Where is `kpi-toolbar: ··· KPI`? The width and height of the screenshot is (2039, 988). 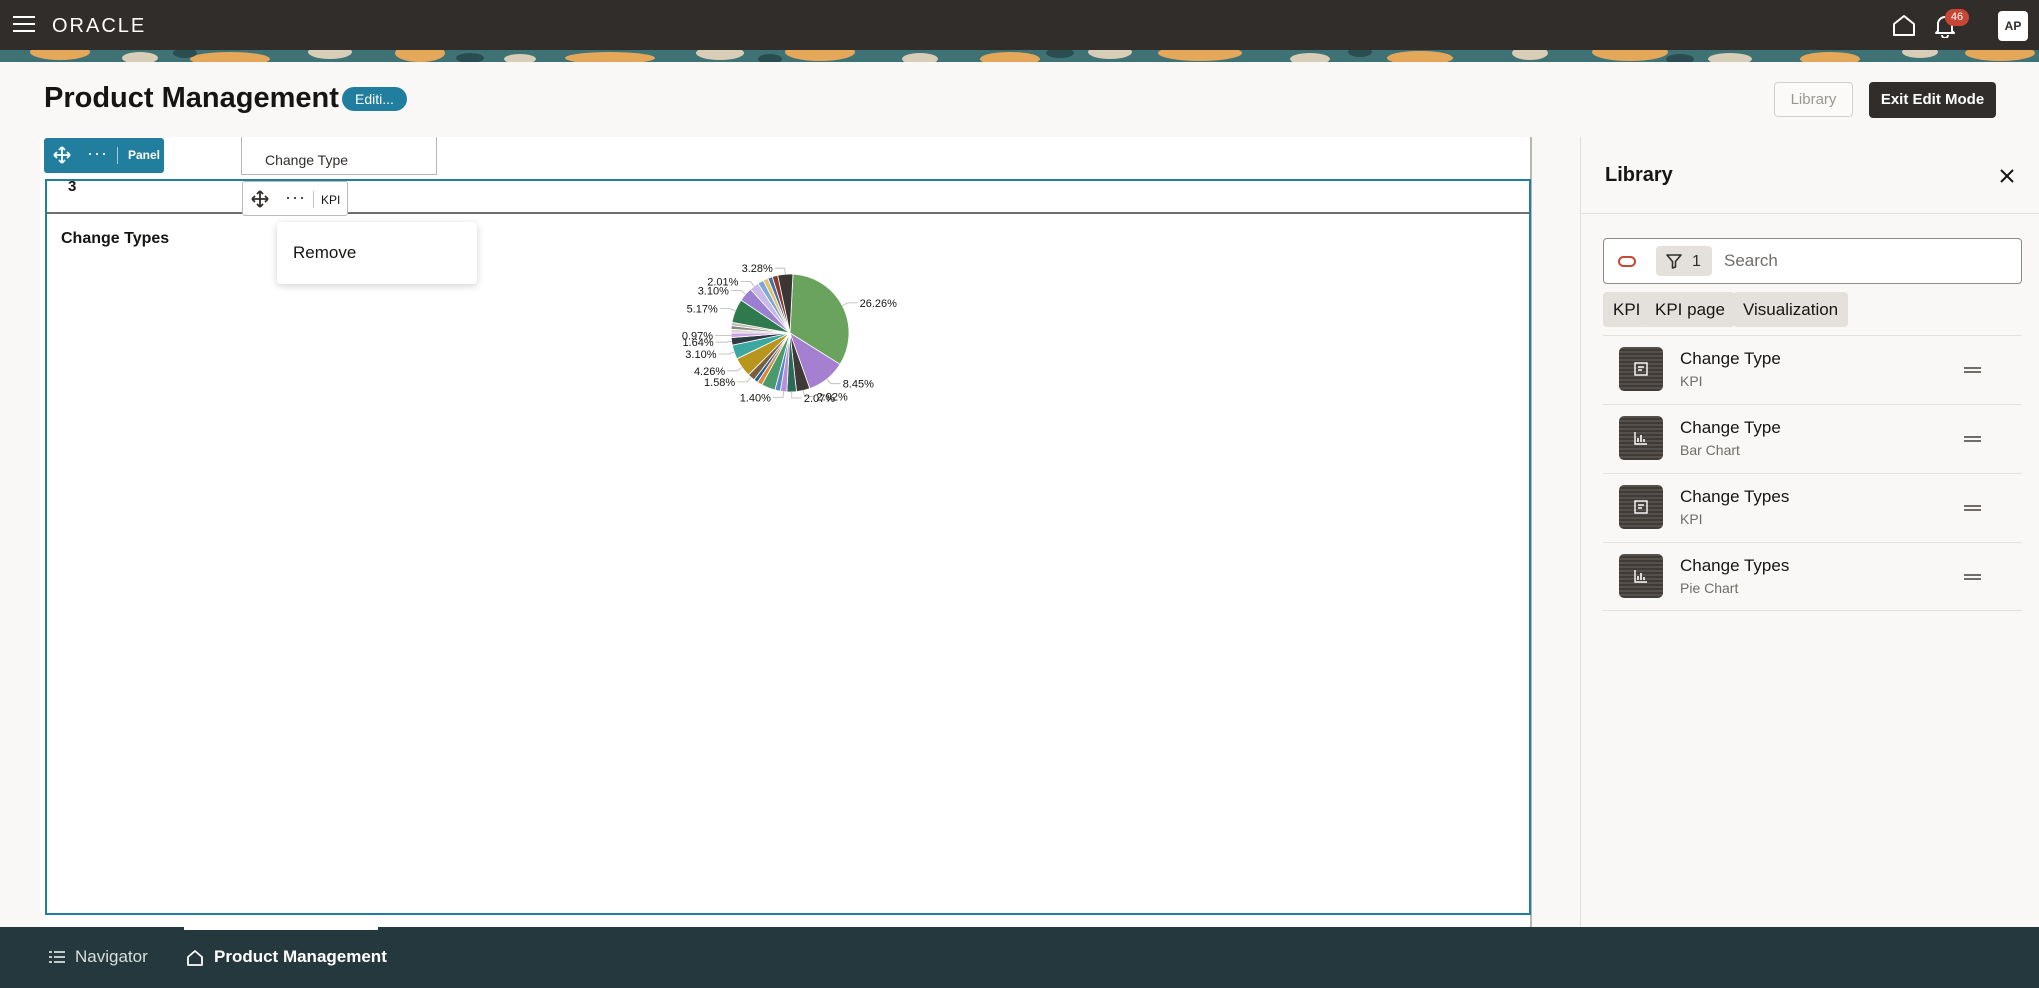
kpi-toolbar: ··· KPI is located at coordinates (295, 198).